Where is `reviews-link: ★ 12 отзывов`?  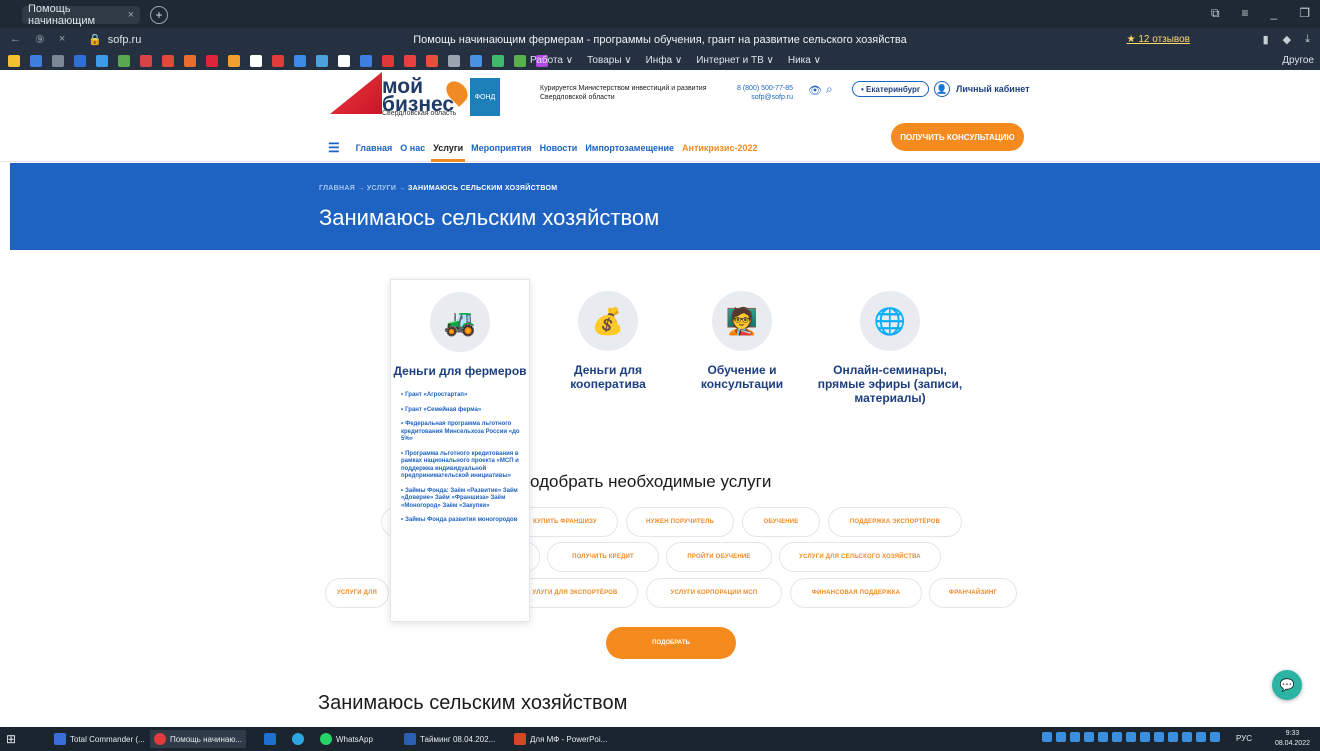
reviews-link: ★ 12 отзывов is located at coordinates (1158, 39).